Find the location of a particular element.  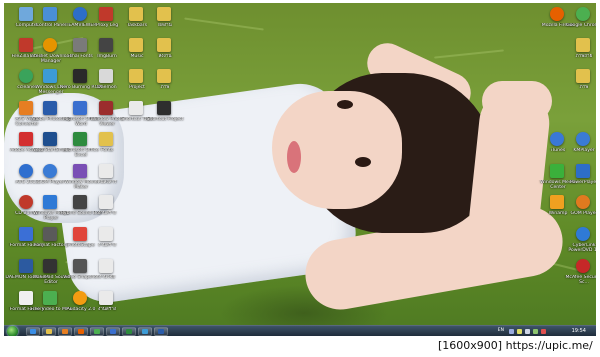

desktop-icon-label: Fonts is located at coordinates (107, 150).